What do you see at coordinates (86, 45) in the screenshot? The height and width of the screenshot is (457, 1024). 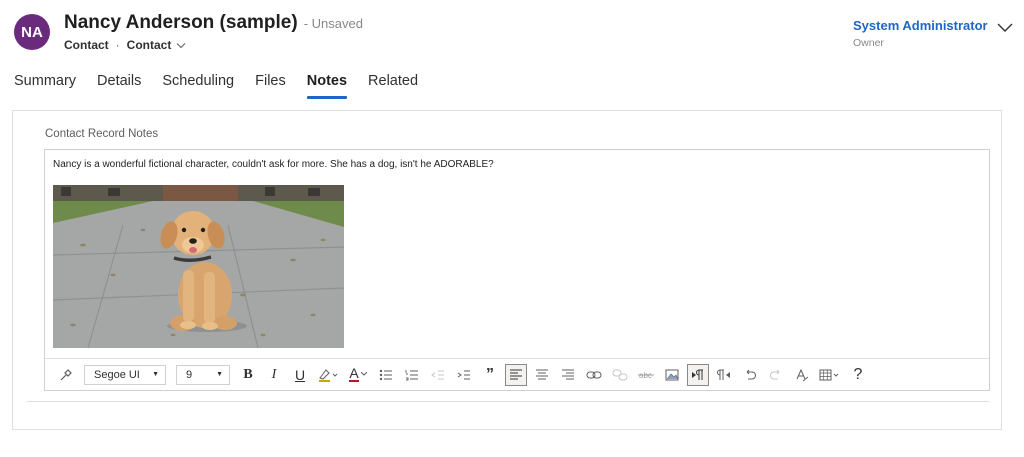 I see `entity-name: Contact` at bounding box center [86, 45].